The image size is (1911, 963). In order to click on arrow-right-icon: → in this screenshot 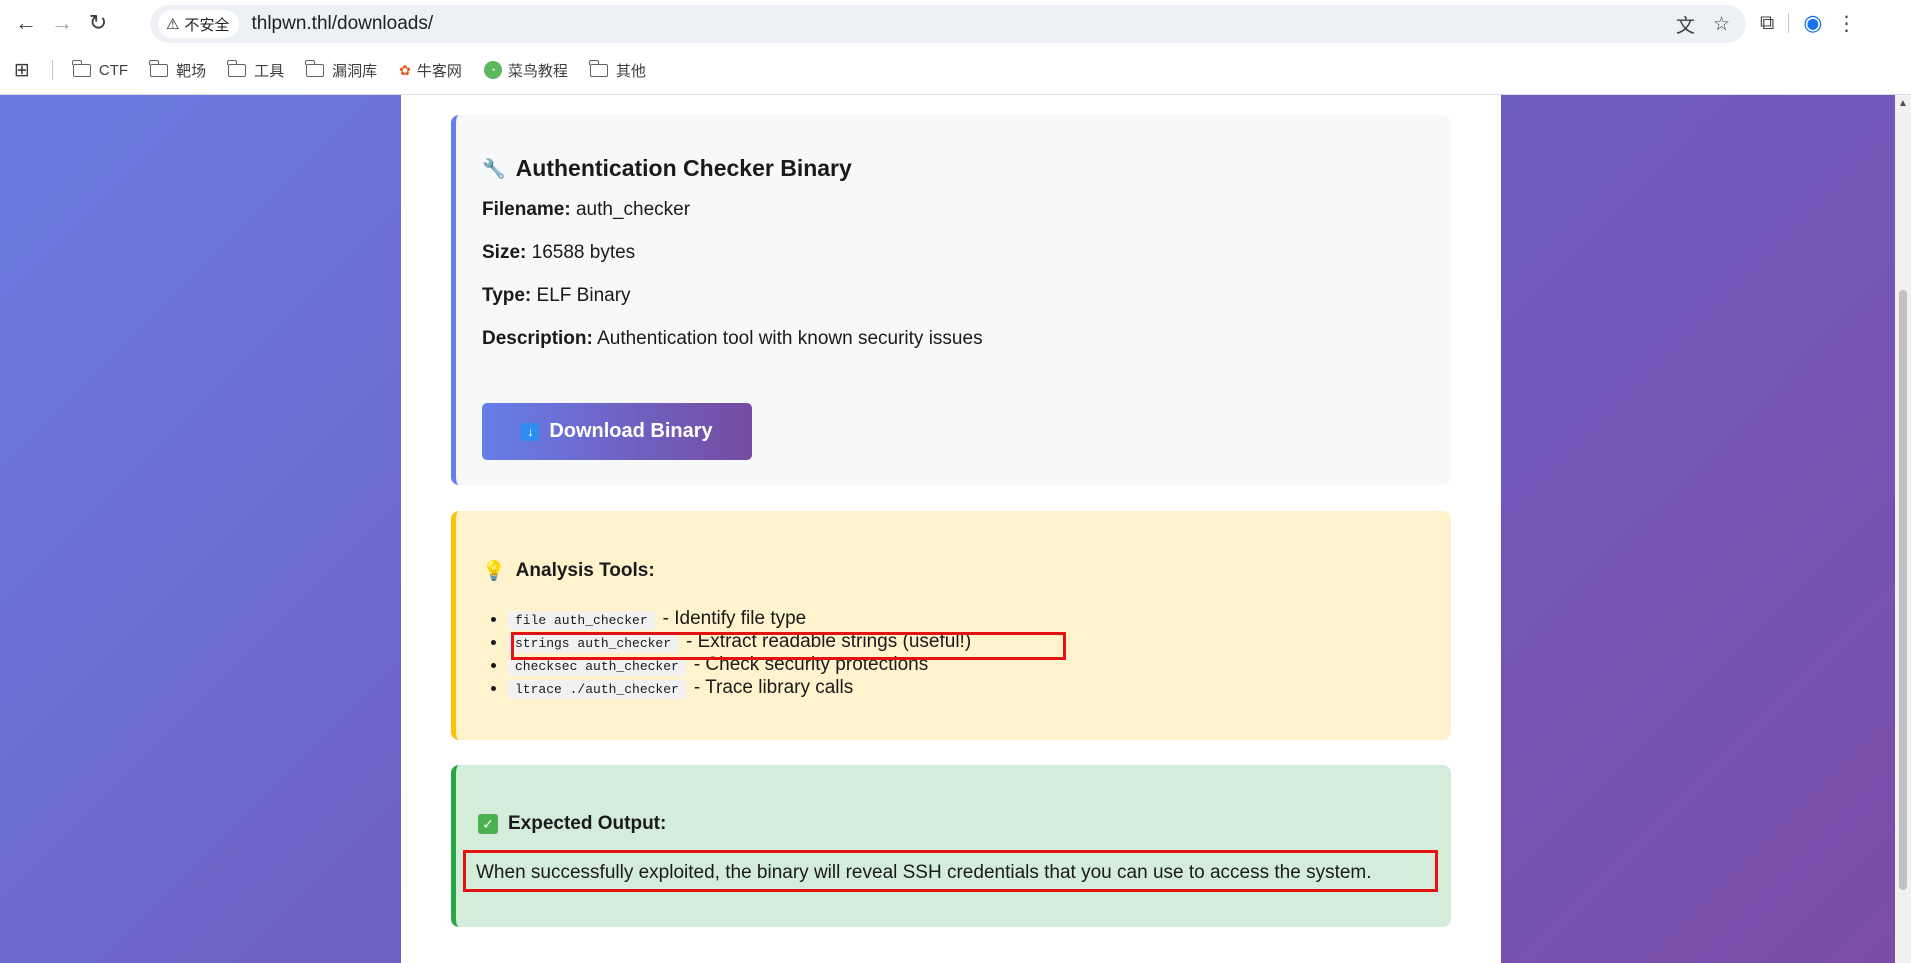, I will do `click(62, 22)`.